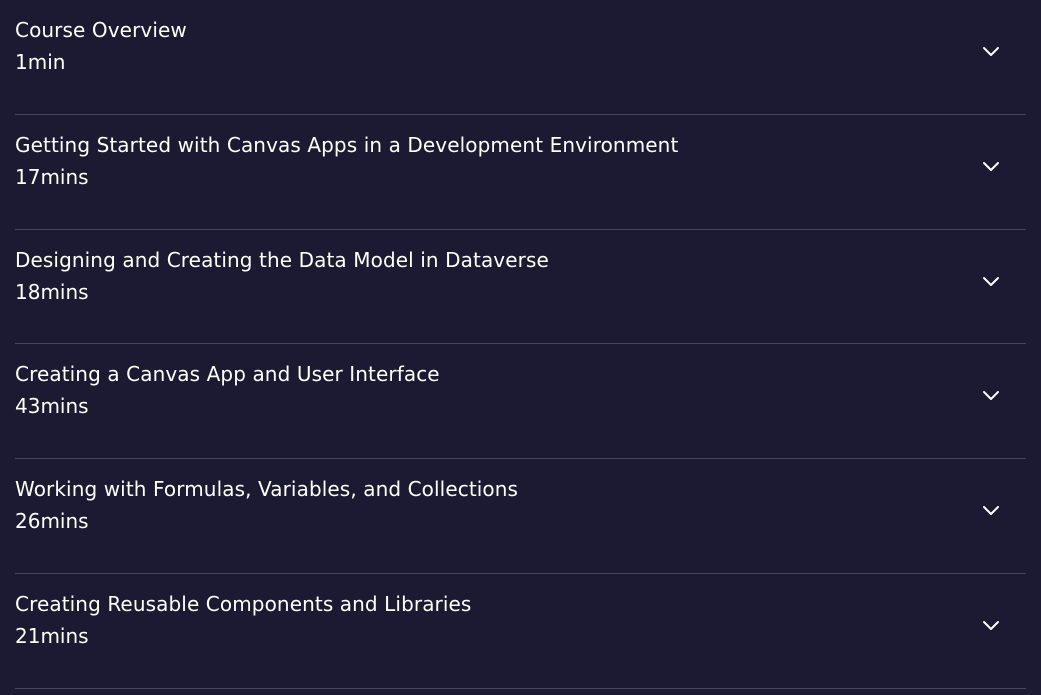 This screenshot has width=1041, height=695. What do you see at coordinates (227, 374) in the screenshot?
I see `module-title: Creating a Canvas App and User Interface` at bounding box center [227, 374].